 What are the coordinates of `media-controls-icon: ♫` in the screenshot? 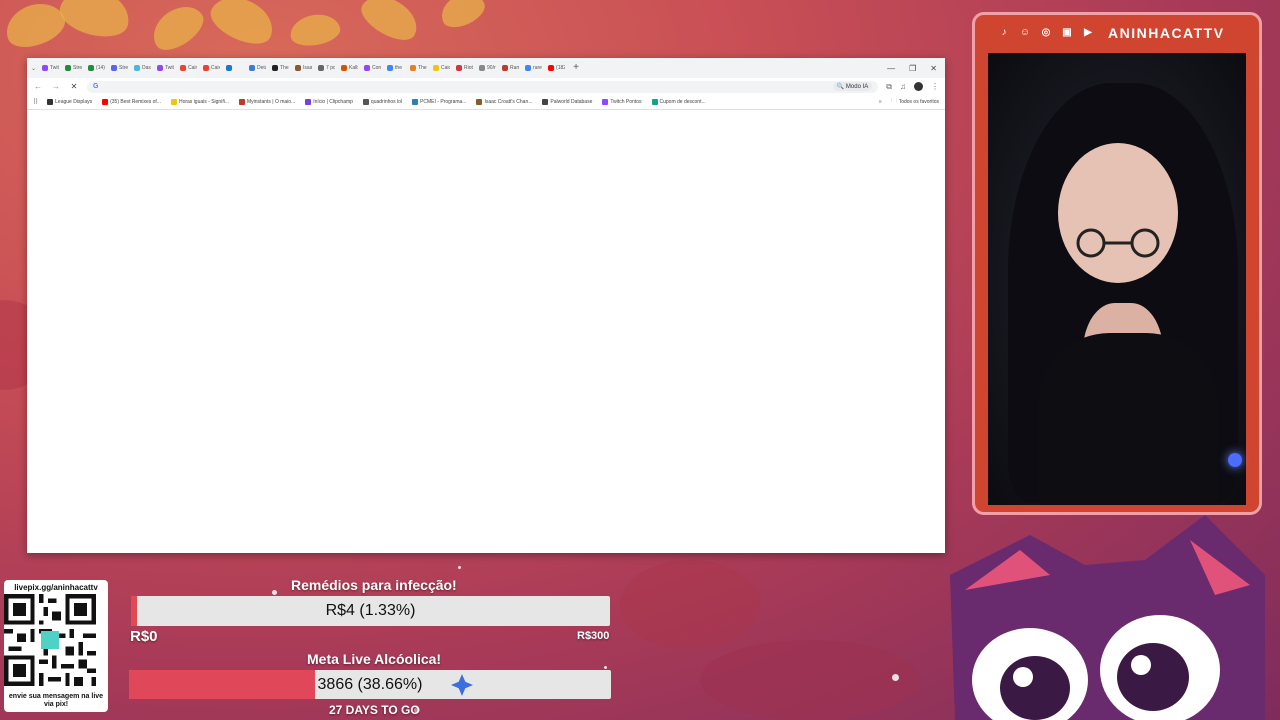 It's located at (903, 86).